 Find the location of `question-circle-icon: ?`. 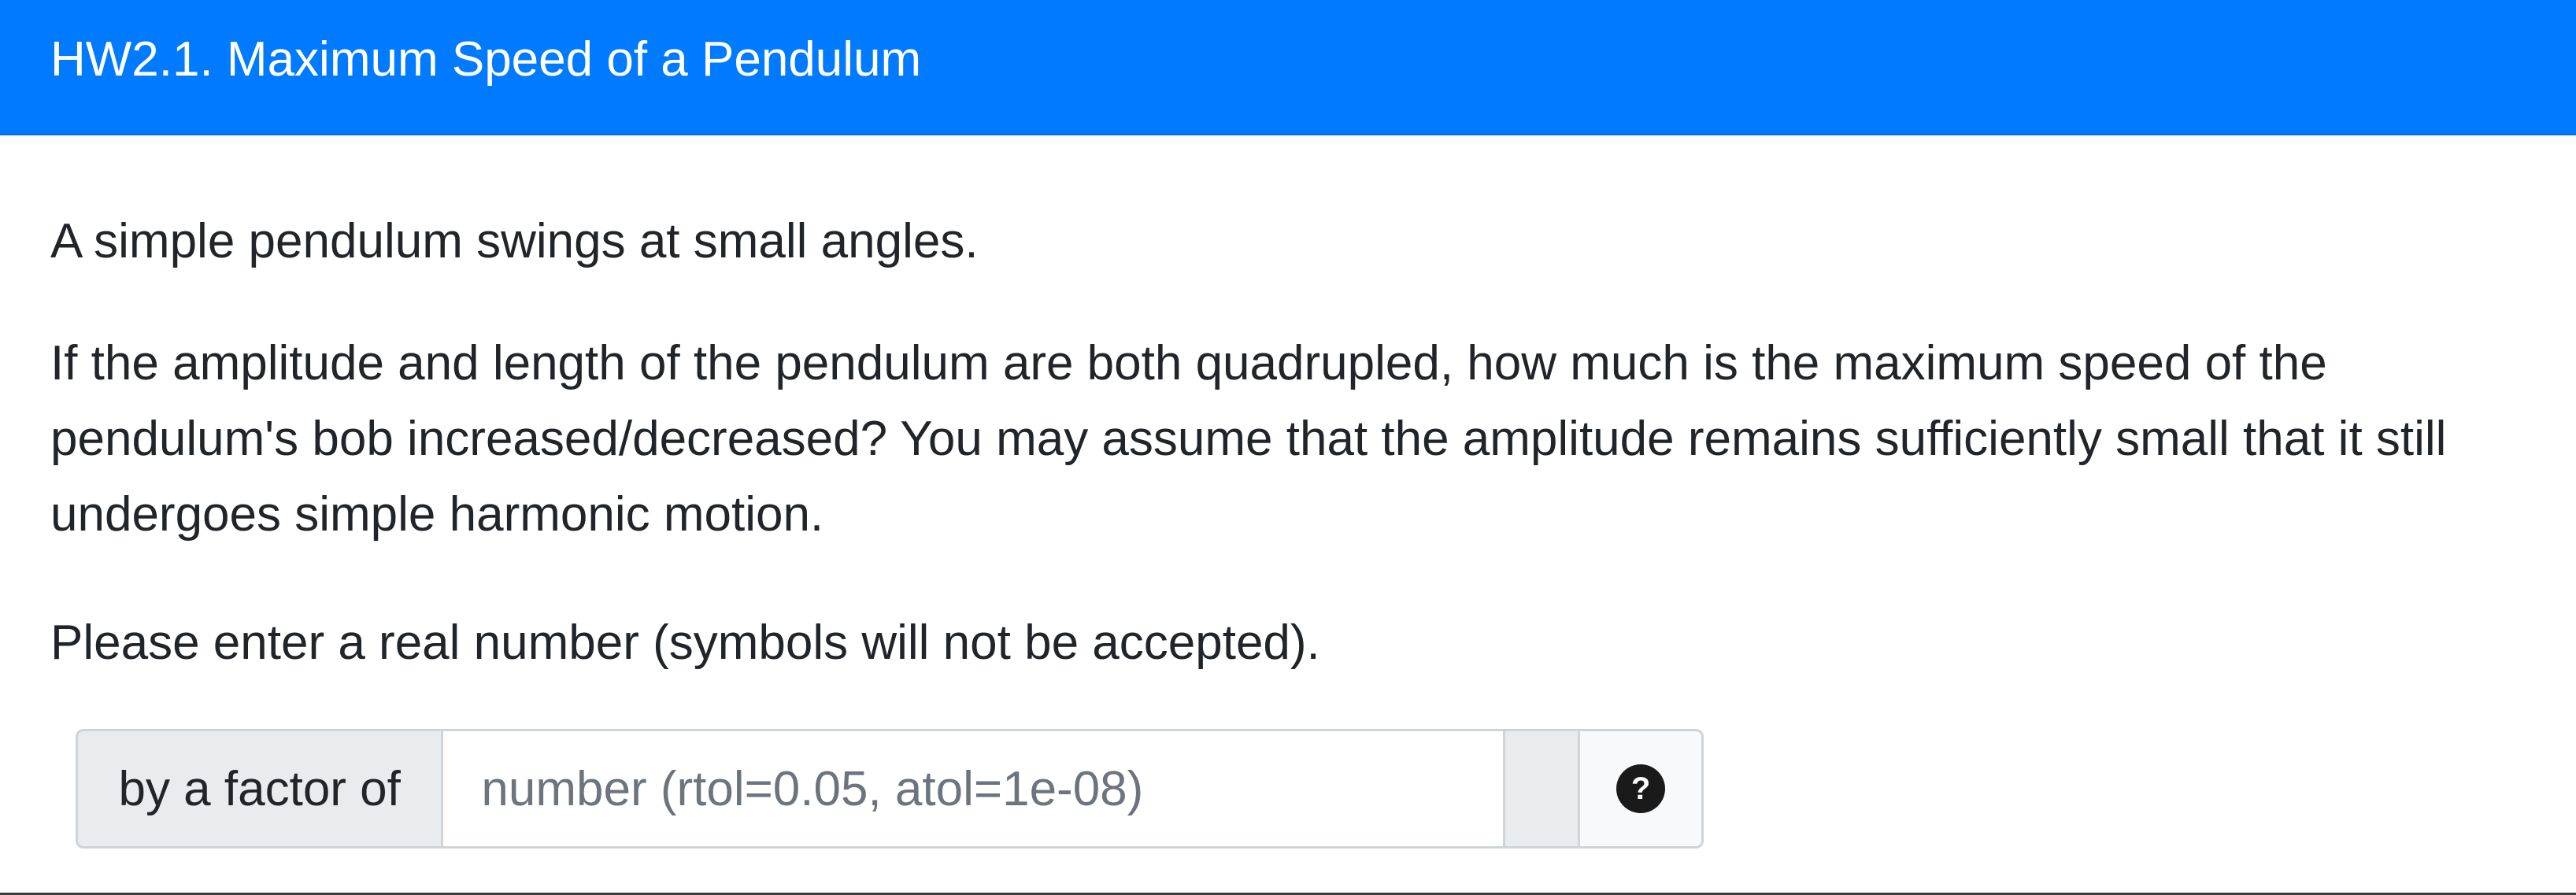

question-circle-icon: ? is located at coordinates (1641, 788).